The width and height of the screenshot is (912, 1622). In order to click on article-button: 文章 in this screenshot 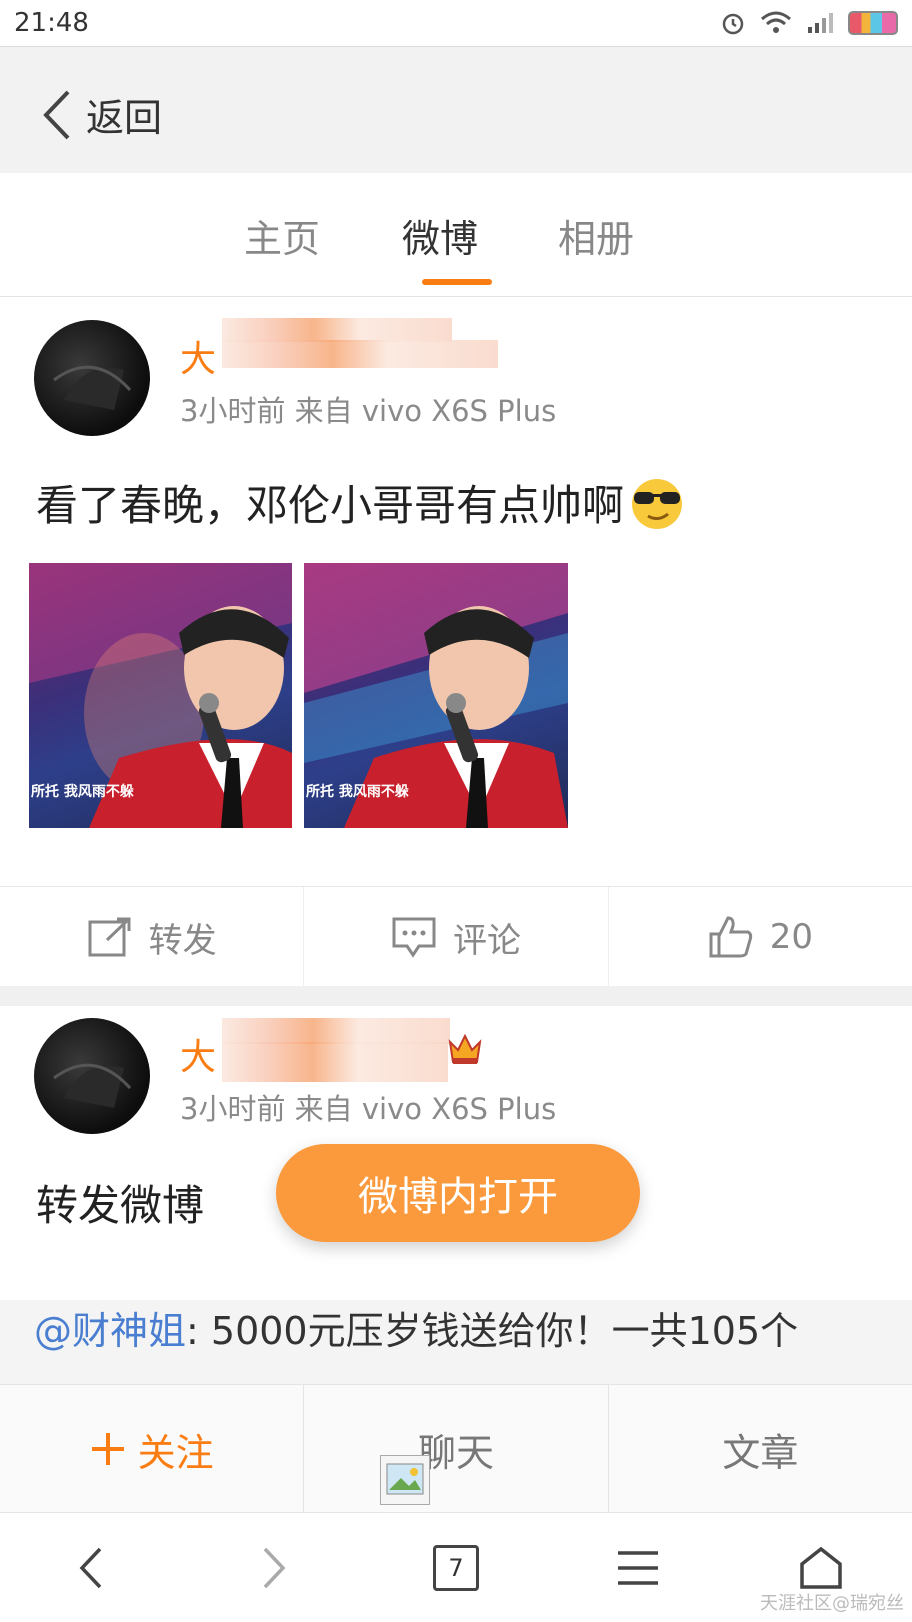, I will do `click(760, 1449)`.